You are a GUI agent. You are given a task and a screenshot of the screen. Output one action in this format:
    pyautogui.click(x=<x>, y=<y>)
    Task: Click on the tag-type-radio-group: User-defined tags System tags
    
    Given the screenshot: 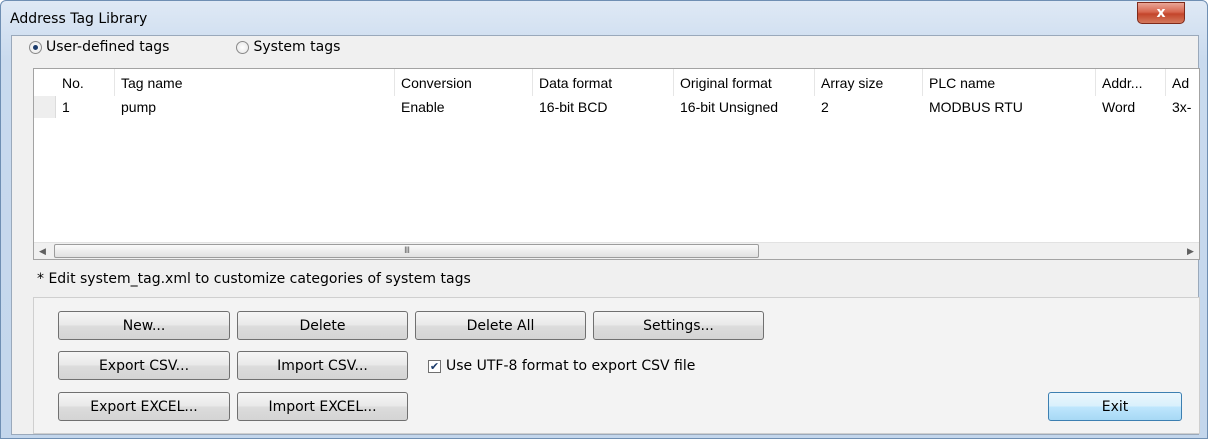 What is the action you would take?
    pyautogui.click(x=184, y=47)
    